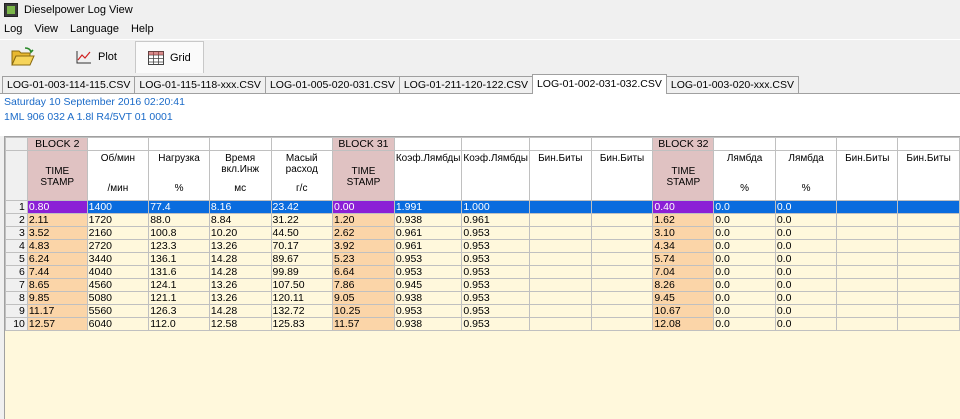 The height and width of the screenshot is (419, 960). Describe the element at coordinates (57, 324) in the screenshot. I see `timestamp-cell: 12.57` at that location.